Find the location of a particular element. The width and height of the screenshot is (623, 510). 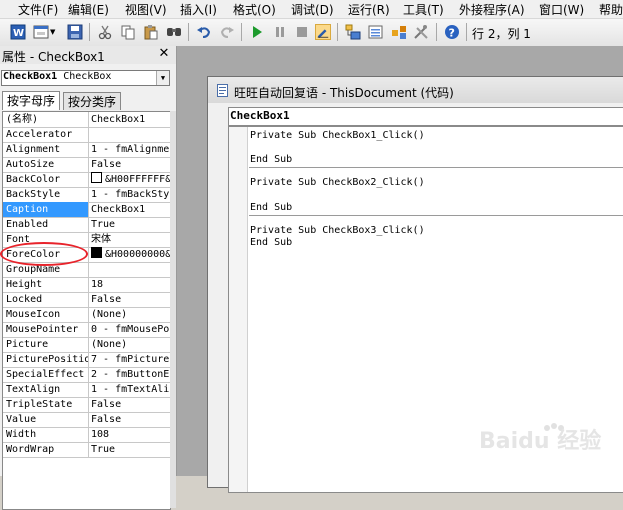

word-icon: W is located at coordinates (18, 32).